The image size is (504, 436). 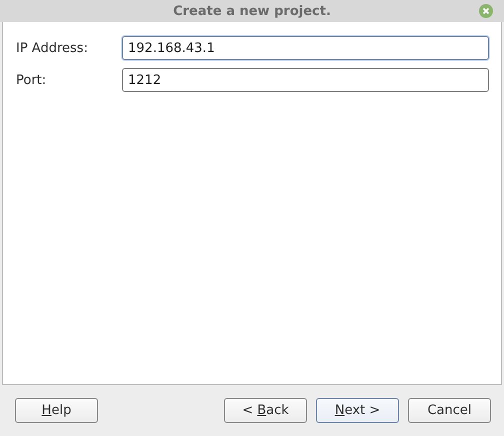 I want to click on input-field: 192.168.43.1, so click(x=305, y=48).